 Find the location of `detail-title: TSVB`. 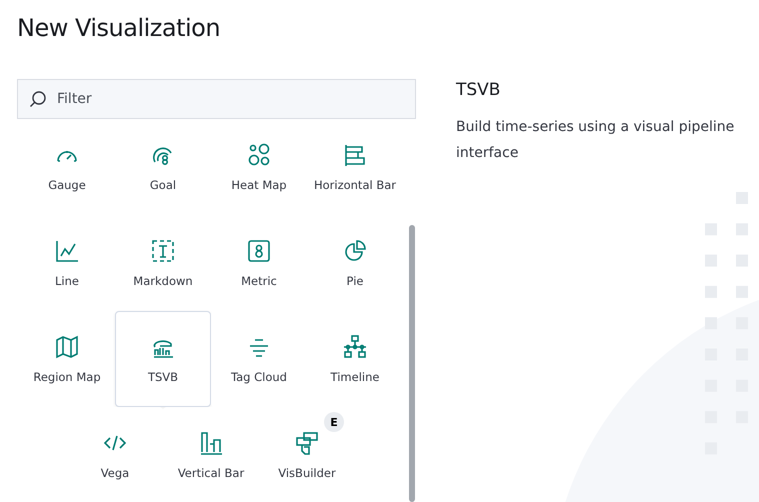

detail-title: TSVB is located at coordinates (478, 90).